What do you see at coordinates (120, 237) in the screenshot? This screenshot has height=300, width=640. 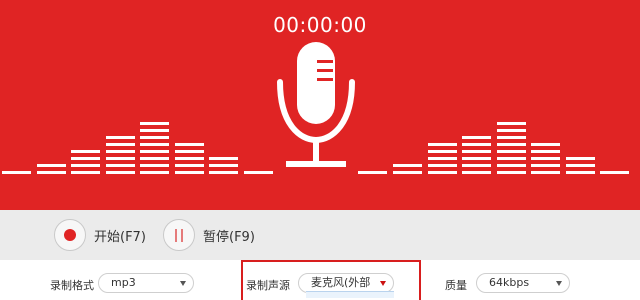 I see `start-label: 开始(F7)` at bounding box center [120, 237].